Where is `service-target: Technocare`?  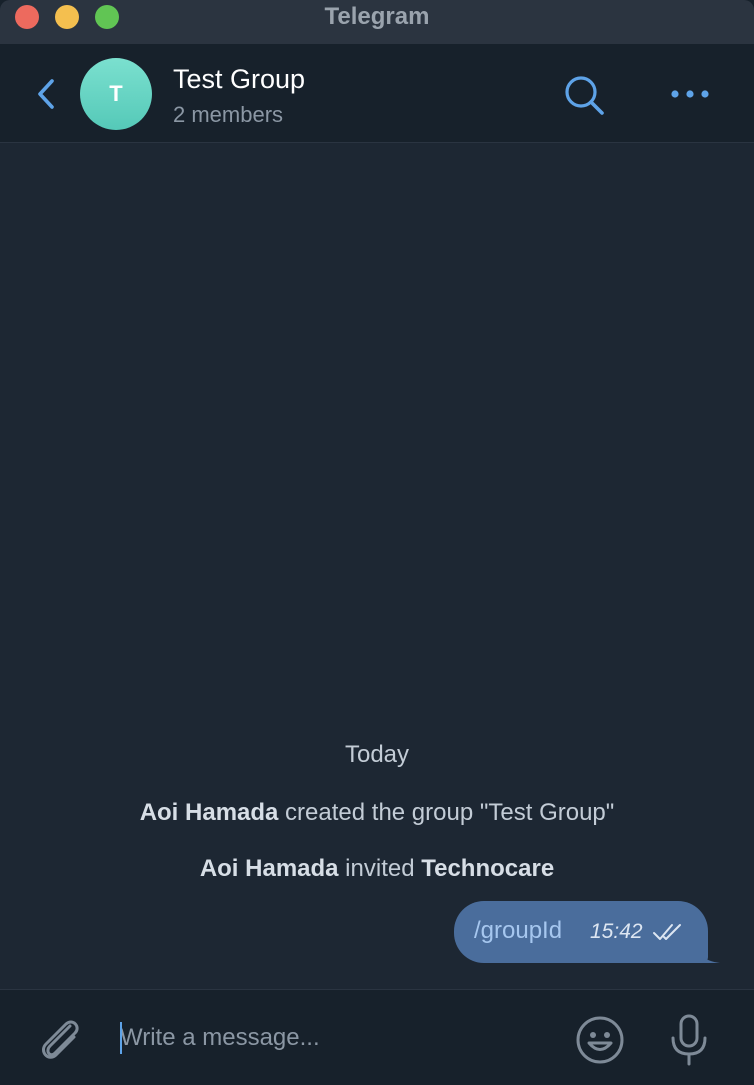
service-target: Technocare is located at coordinates (487, 868).